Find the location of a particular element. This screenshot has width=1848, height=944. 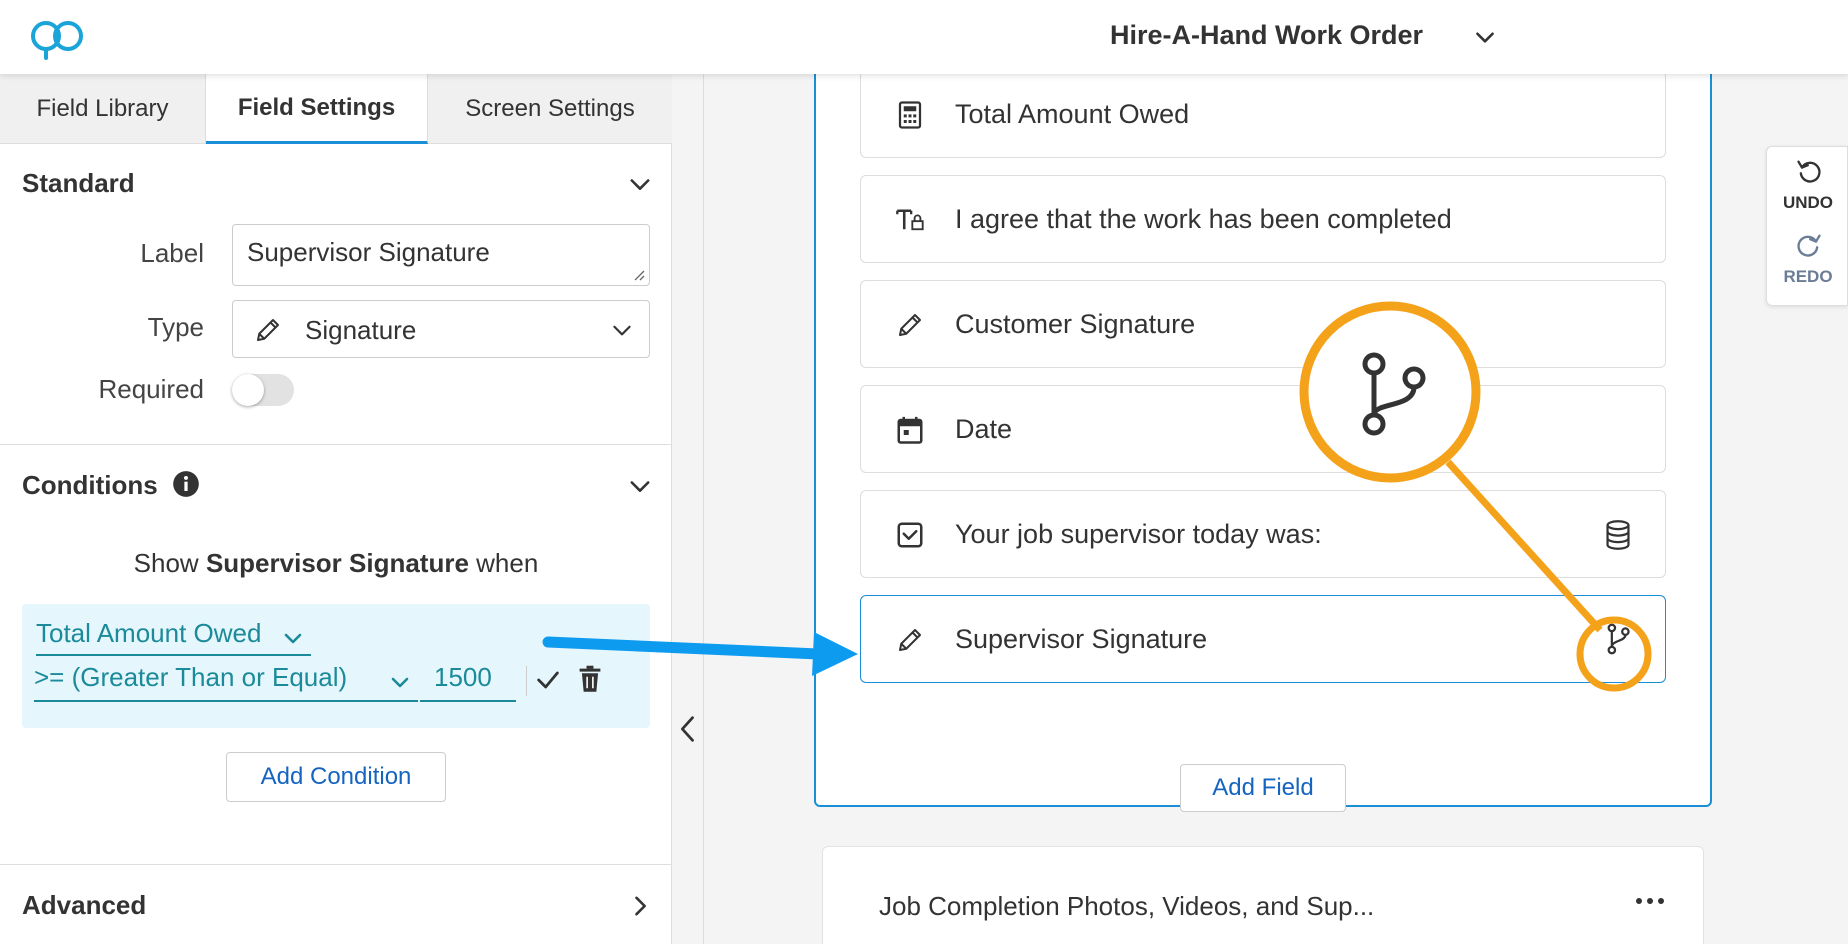

database-icon is located at coordinates (1618, 535).